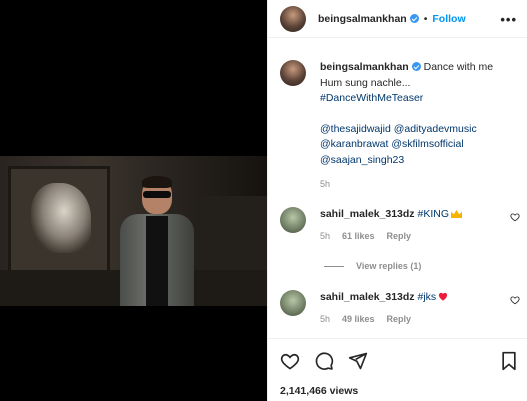 Image resolution: width=527 pixels, height=401 pixels. Describe the element at coordinates (443, 296) in the screenshot. I see `heart-icon` at that location.